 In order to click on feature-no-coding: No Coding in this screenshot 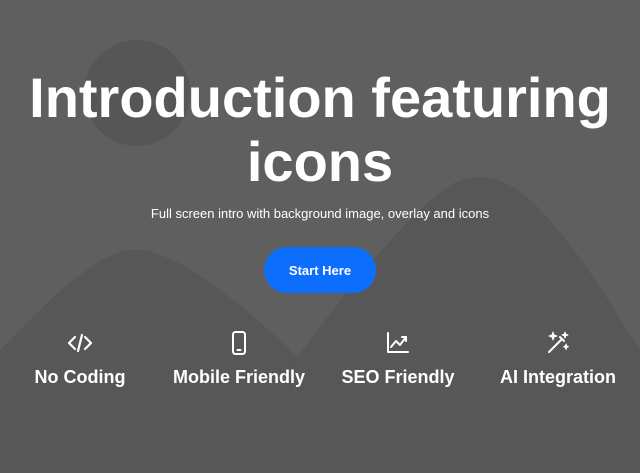, I will do `click(80, 359)`.